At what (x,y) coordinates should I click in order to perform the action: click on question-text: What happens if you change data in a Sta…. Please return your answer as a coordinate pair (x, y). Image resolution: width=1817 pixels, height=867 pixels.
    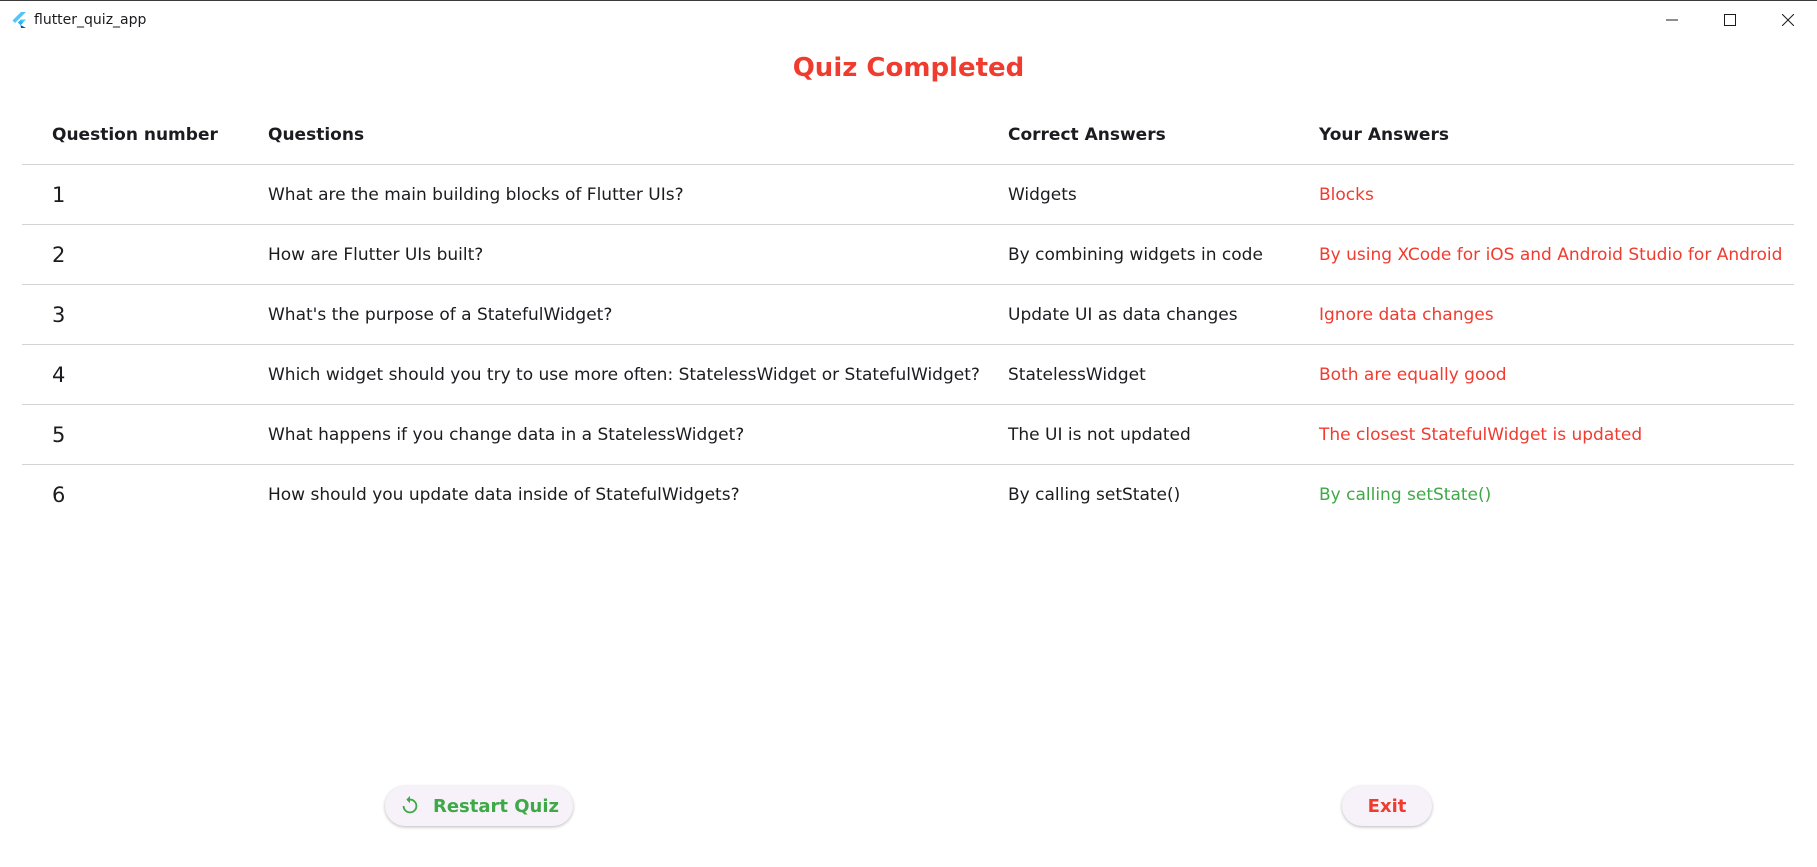
    Looking at the image, I should click on (506, 435).